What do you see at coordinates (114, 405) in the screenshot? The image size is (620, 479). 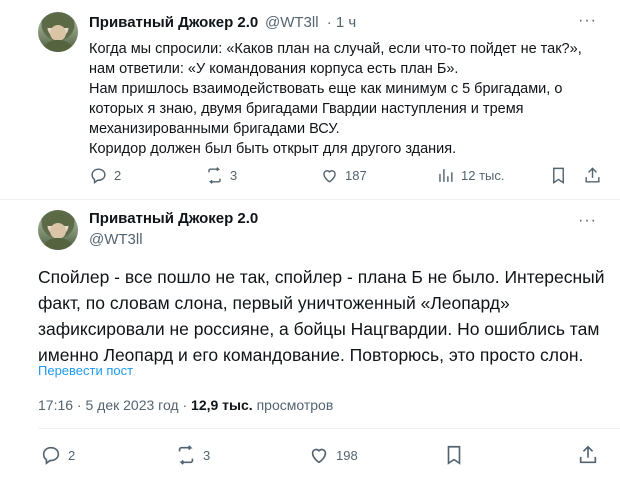 I see `post-timestamp: 17:16 · 5 дек 2023 год ·` at bounding box center [114, 405].